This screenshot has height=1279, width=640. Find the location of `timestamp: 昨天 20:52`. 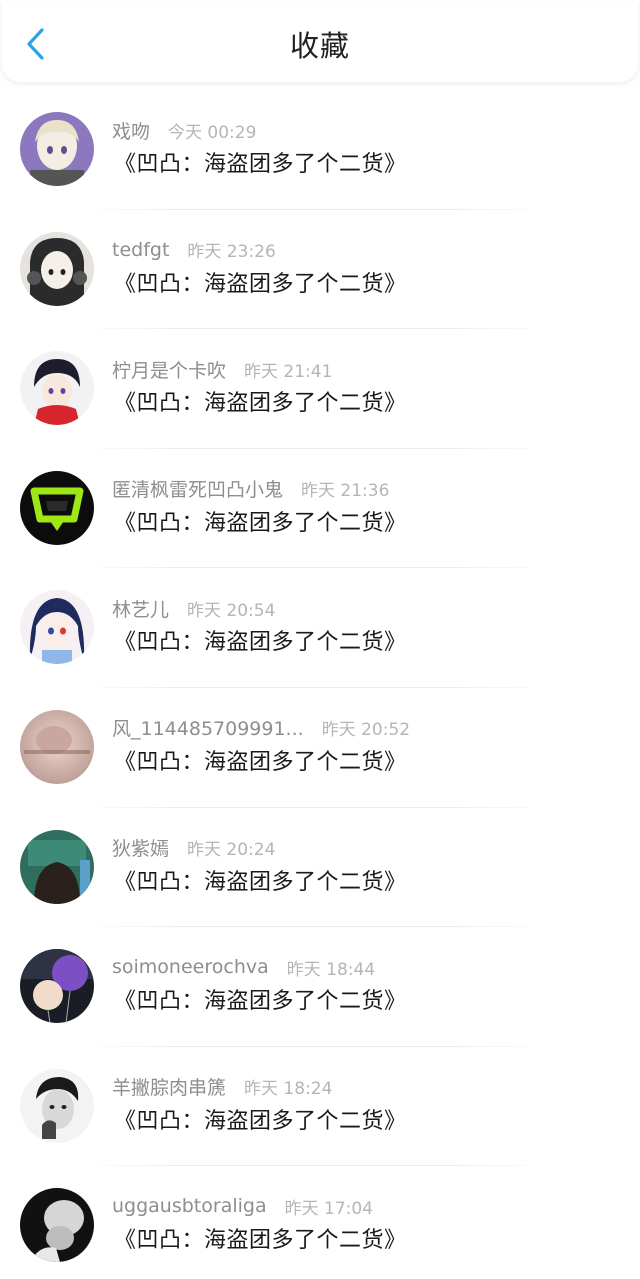

timestamp: 昨天 20:52 is located at coordinates (366, 730).